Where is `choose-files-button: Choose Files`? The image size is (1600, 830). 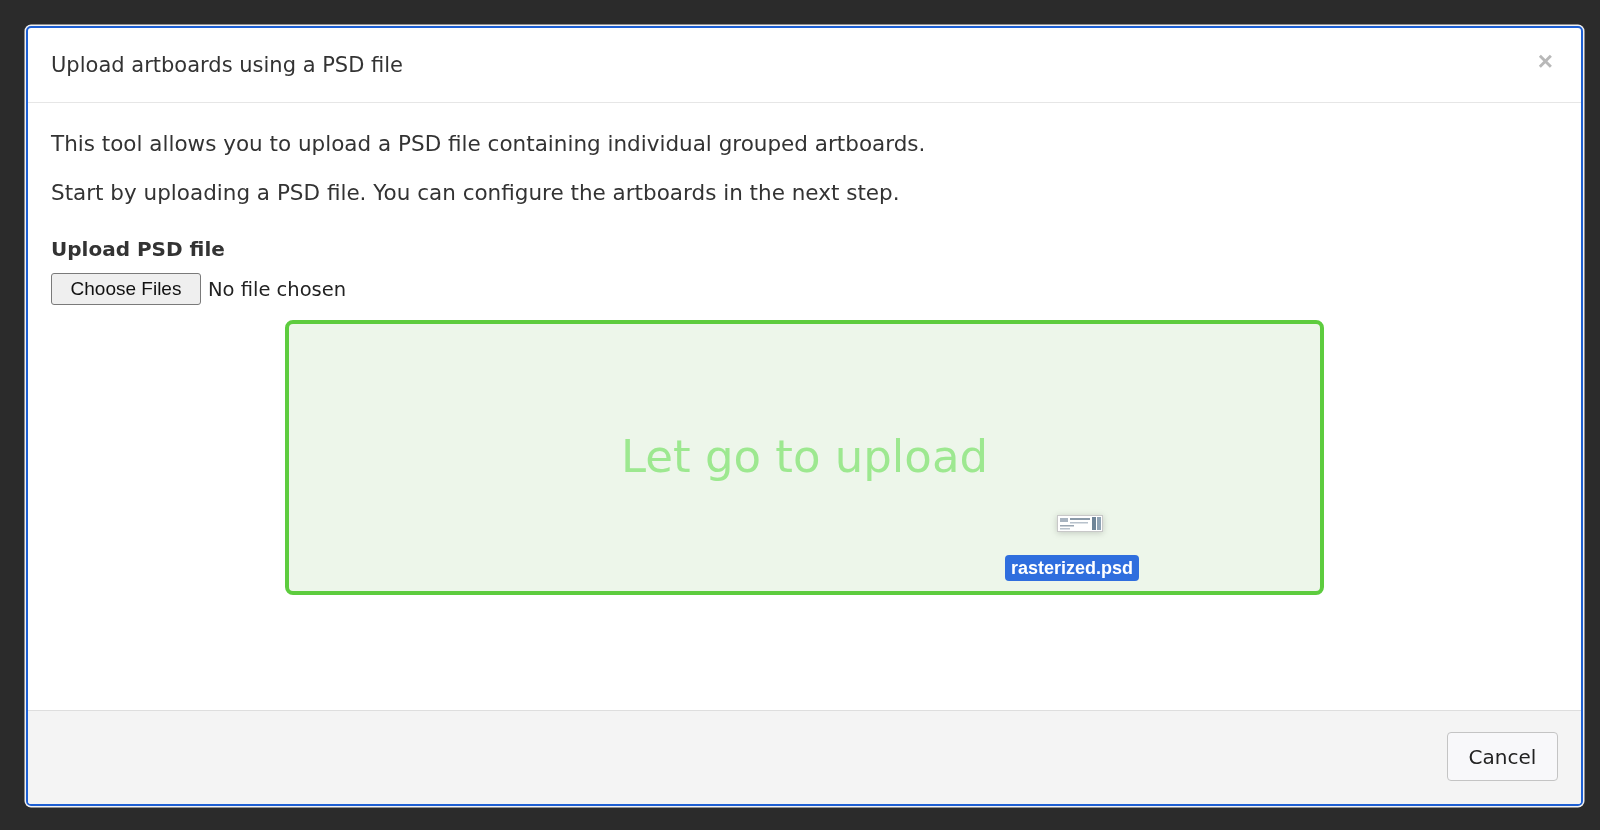
choose-files-button: Choose Files is located at coordinates (126, 289).